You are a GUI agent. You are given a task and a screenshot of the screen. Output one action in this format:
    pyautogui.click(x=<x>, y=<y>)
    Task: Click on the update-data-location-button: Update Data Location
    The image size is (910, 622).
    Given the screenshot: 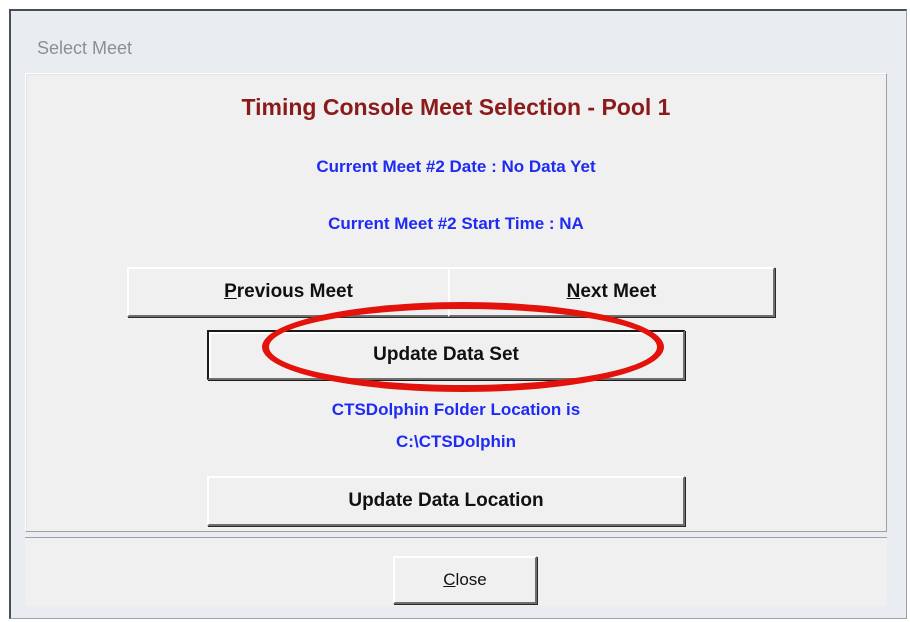 What is the action you would take?
    pyautogui.click(x=446, y=501)
    